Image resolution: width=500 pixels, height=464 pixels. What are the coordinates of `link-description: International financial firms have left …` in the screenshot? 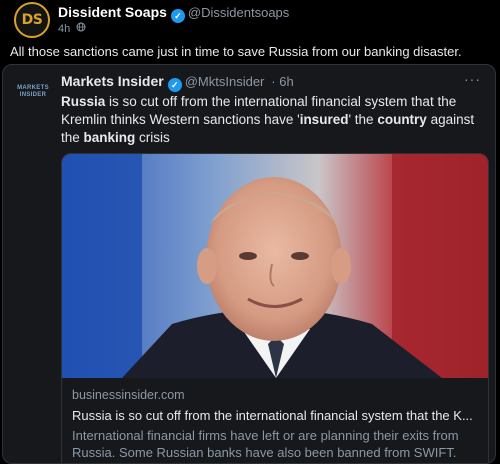 It's located at (265, 444).